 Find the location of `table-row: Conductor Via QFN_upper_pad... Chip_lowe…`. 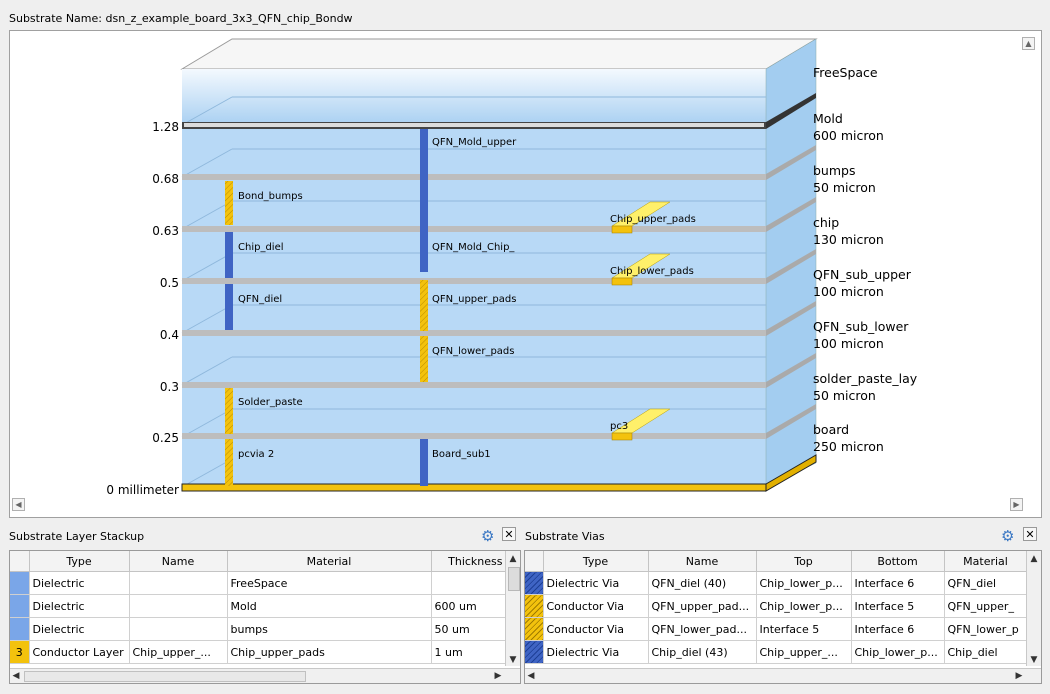

table-row: Conductor Via QFN_upper_pad... Chip_lowe… is located at coordinates (776, 606).